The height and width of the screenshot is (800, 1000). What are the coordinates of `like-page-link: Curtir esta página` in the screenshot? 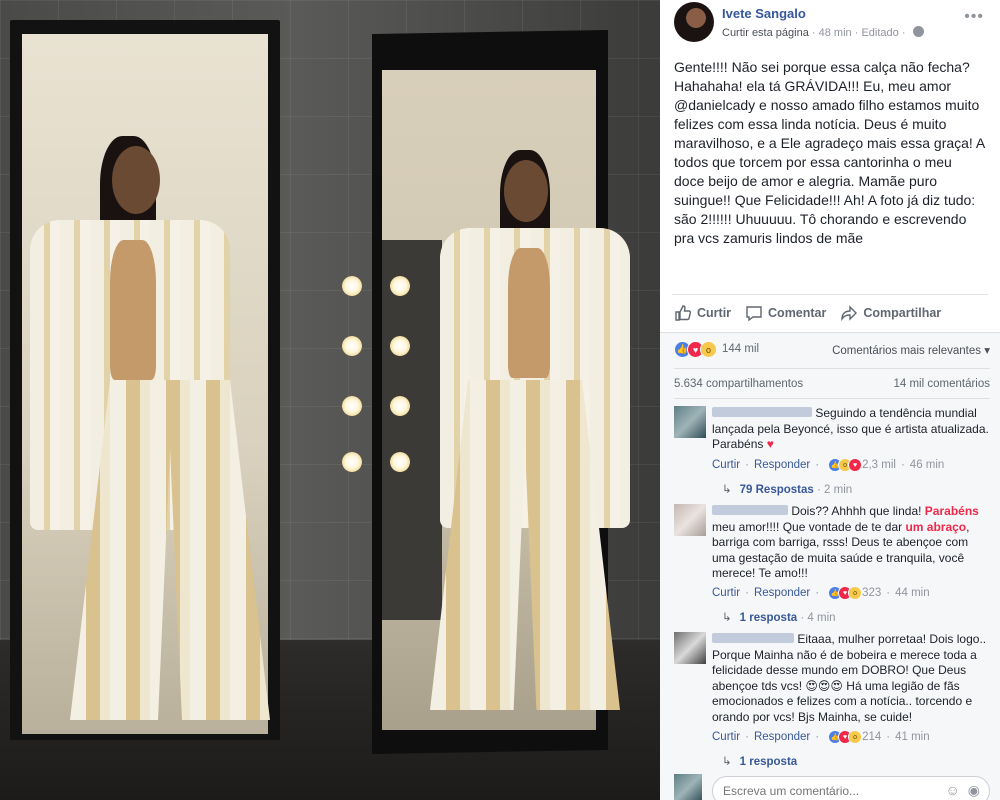 It's located at (765, 33).